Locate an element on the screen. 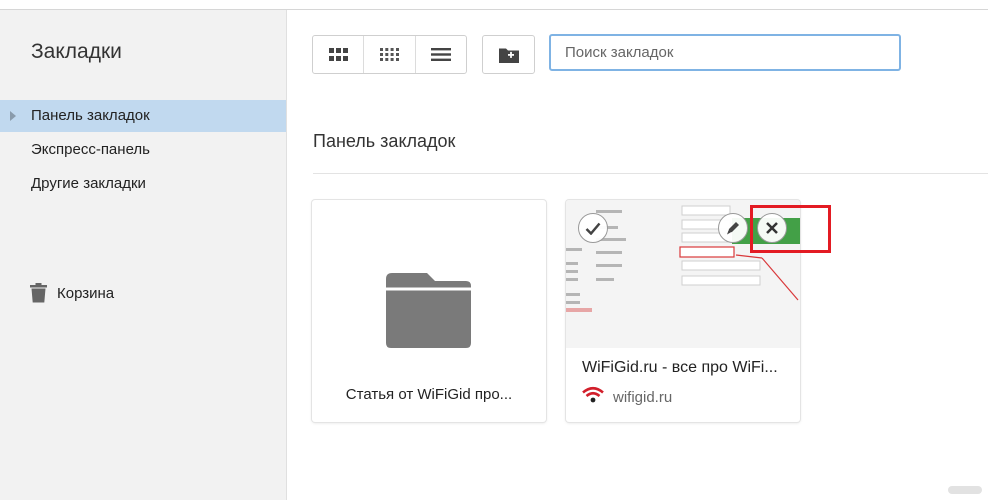 This screenshot has height=500, width=988. large-grid-icon is located at coordinates (338, 54).